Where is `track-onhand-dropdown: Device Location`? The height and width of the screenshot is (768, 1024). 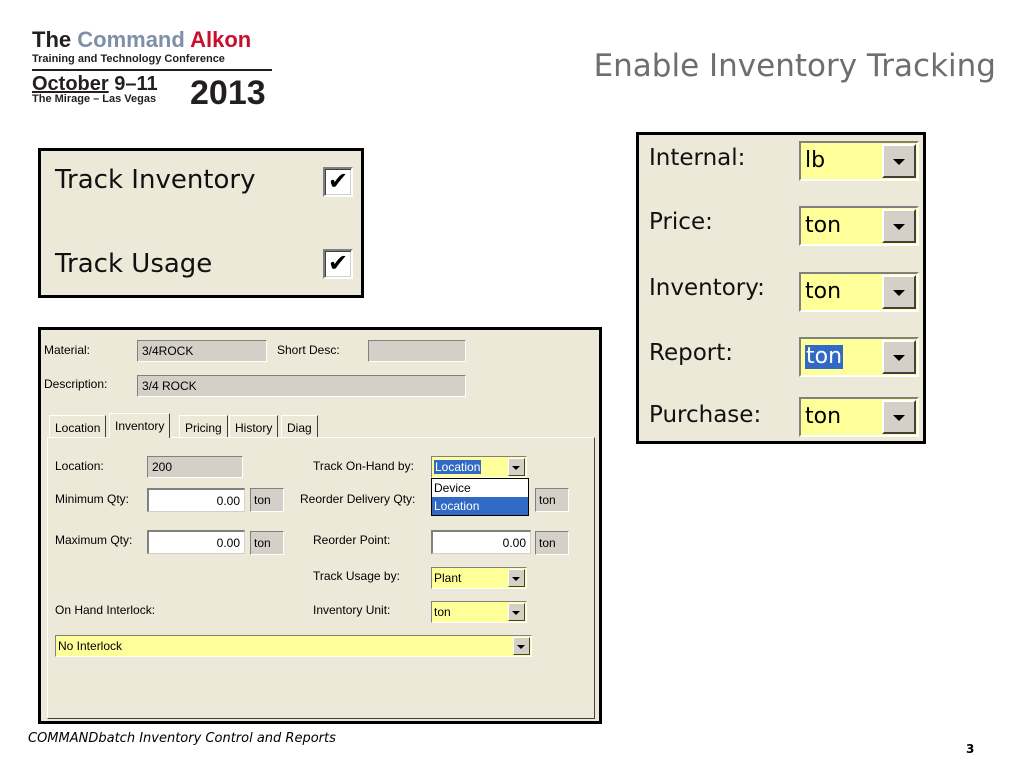
track-onhand-dropdown: Device Location is located at coordinates (480, 497).